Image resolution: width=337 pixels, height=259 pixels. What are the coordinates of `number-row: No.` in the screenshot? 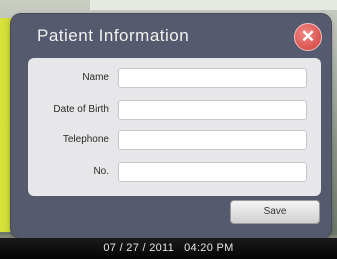 It's located at (174, 173).